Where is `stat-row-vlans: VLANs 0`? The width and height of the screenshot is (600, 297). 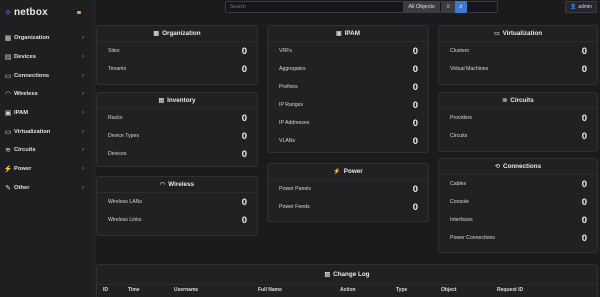 stat-row-vlans: VLANs 0 is located at coordinates (348, 141).